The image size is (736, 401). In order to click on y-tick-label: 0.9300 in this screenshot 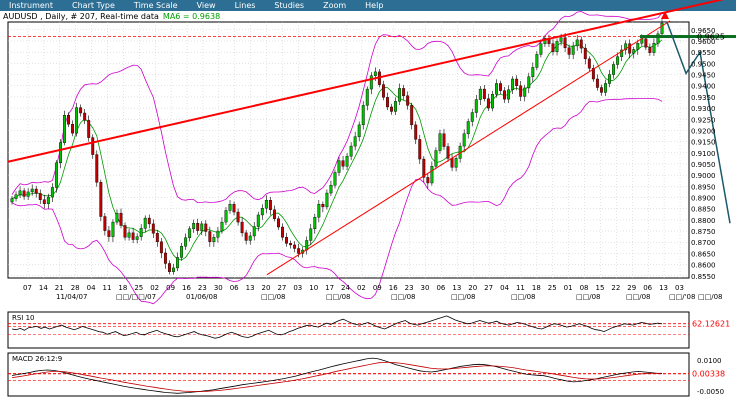, I will do `click(703, 109)`.